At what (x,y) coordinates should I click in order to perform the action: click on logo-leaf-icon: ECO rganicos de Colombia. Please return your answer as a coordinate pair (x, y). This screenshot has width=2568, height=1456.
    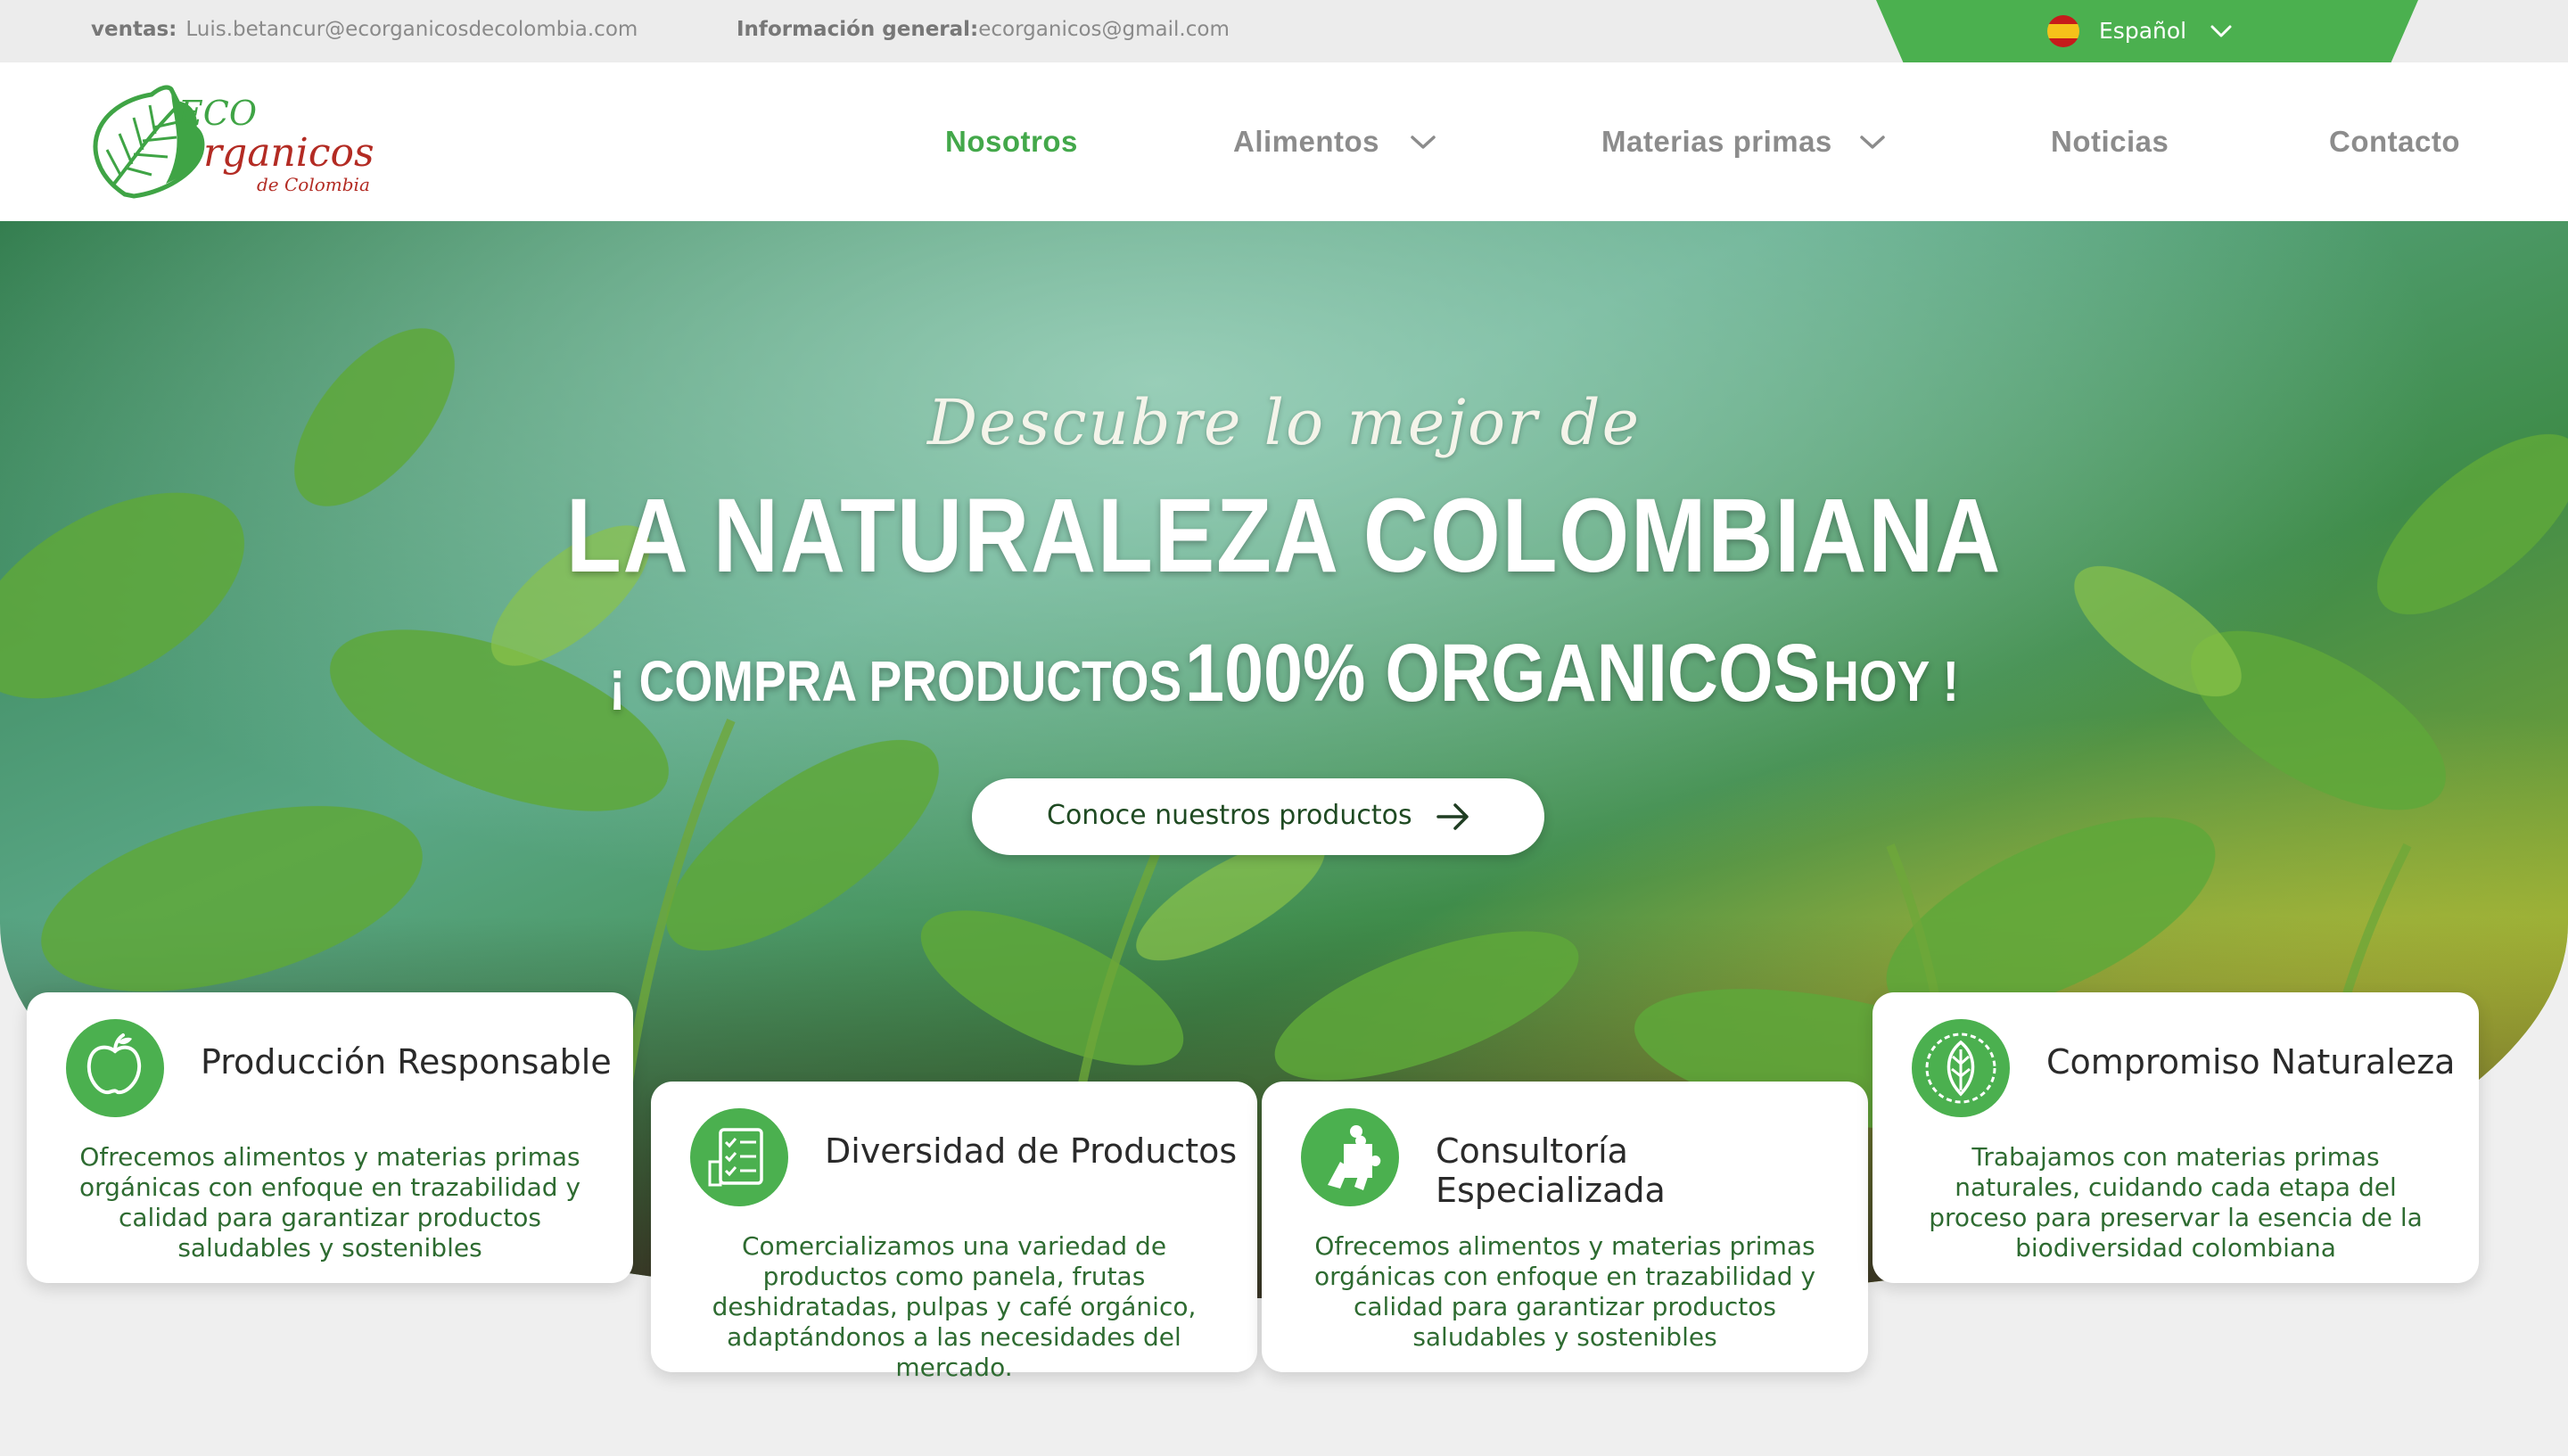
    Looking at the image, I should click on (233, 142).